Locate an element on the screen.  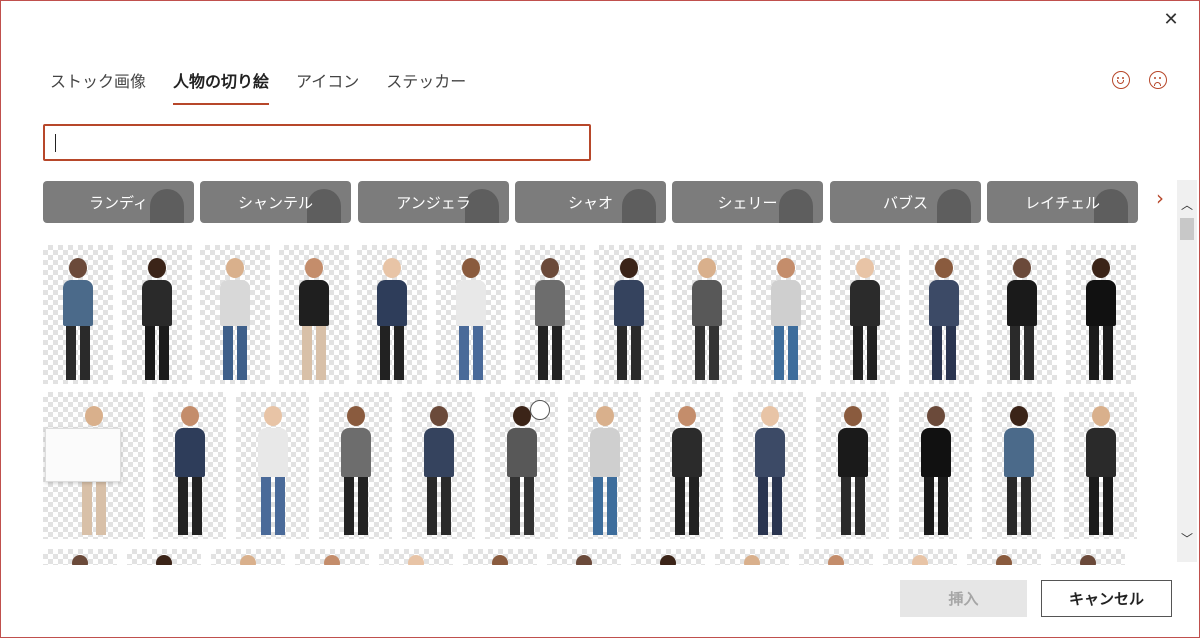
tab-icons: アイコン is located at coordinates (327, 83).